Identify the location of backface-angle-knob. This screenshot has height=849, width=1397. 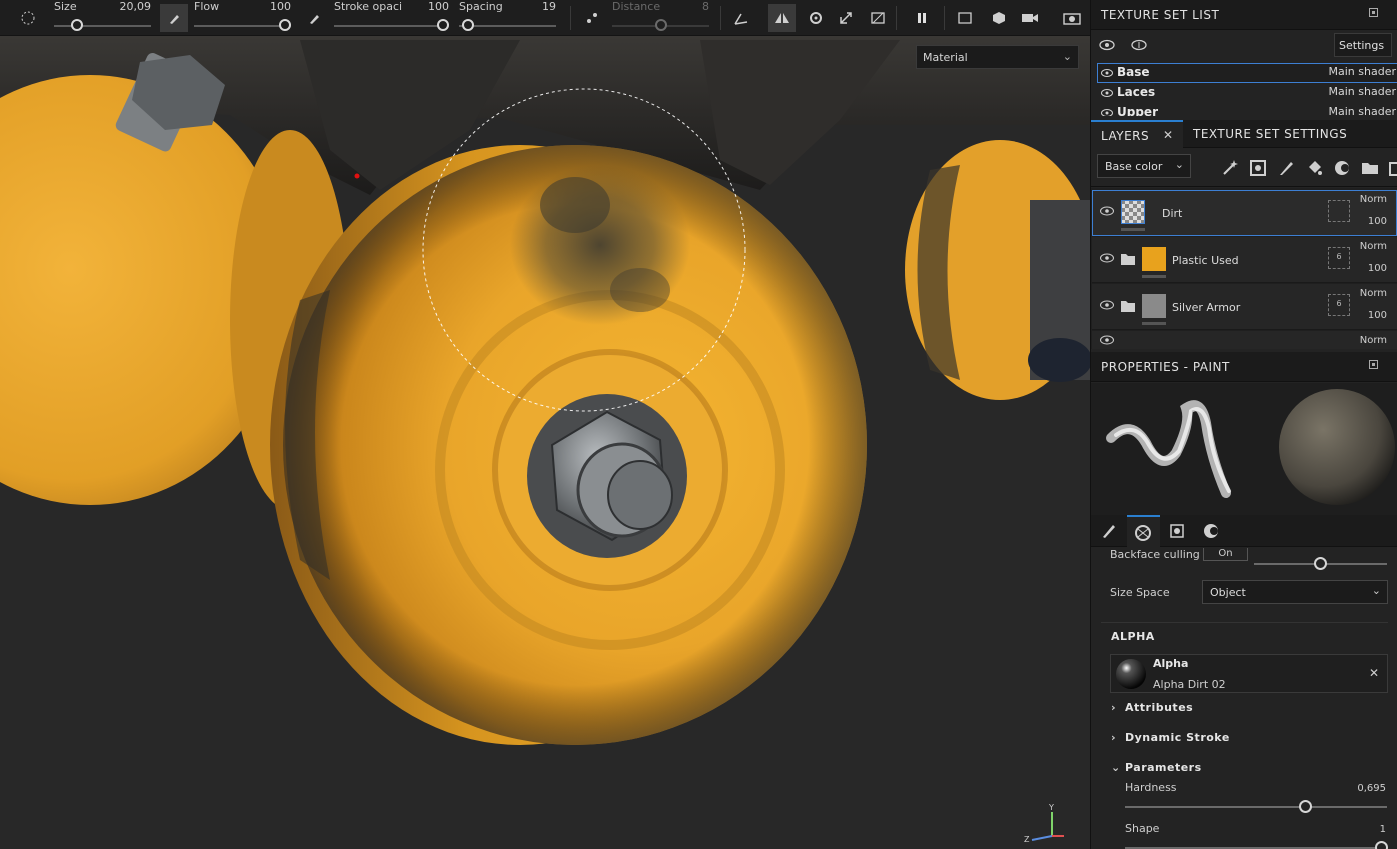
(1320, 563).